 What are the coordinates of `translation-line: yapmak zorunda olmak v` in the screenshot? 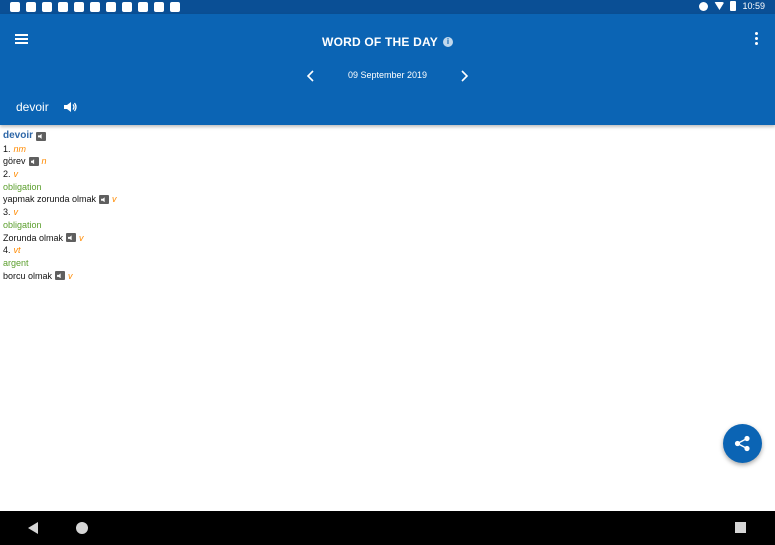 It's located at (60, 199).